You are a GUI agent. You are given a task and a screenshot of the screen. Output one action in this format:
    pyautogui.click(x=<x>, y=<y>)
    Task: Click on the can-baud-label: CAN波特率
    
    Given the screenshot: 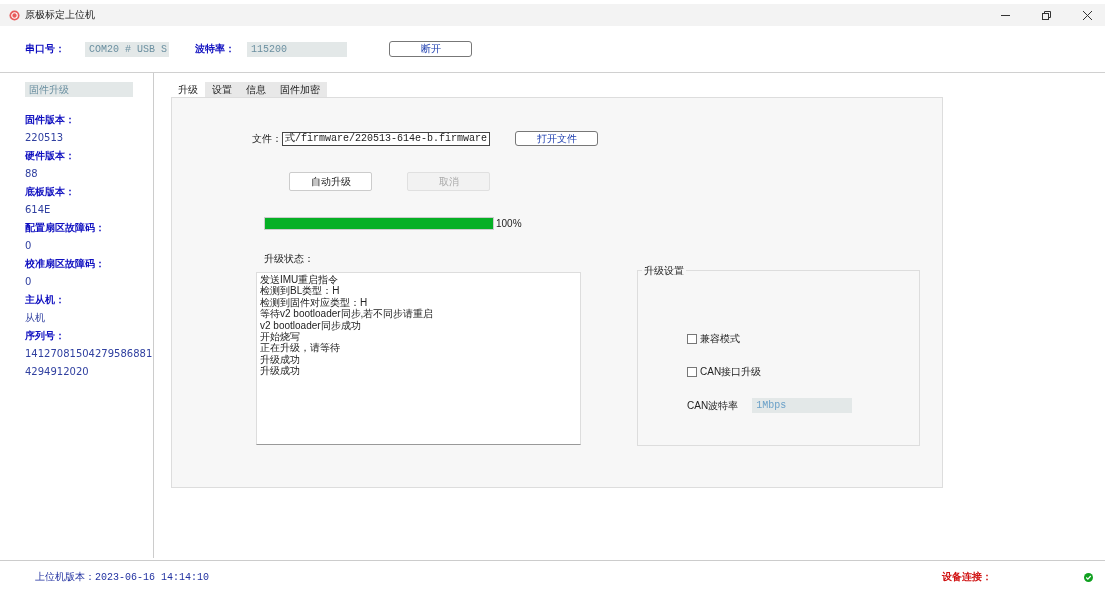 What is the action you would take?
    pyautogui.click(x=713, y=405)
    